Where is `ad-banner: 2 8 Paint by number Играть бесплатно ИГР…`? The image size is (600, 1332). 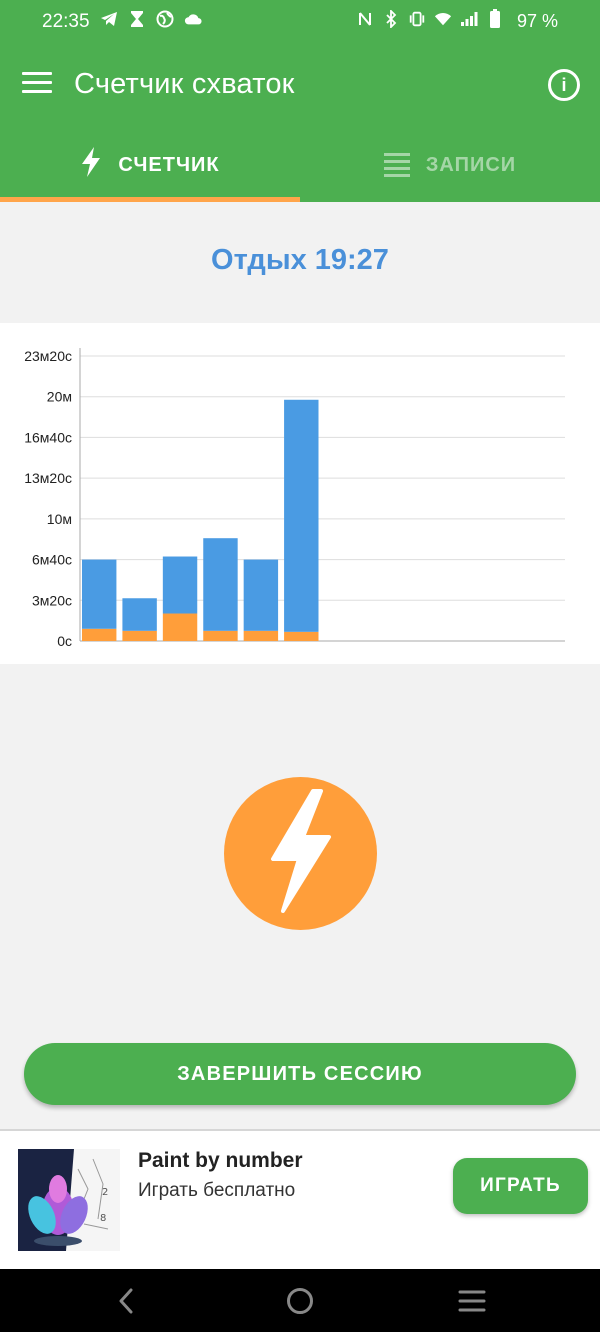 ad-banner: 2 8 Paint by number Играть бесплатно ИГР… is located at coordinates (300, 1200).